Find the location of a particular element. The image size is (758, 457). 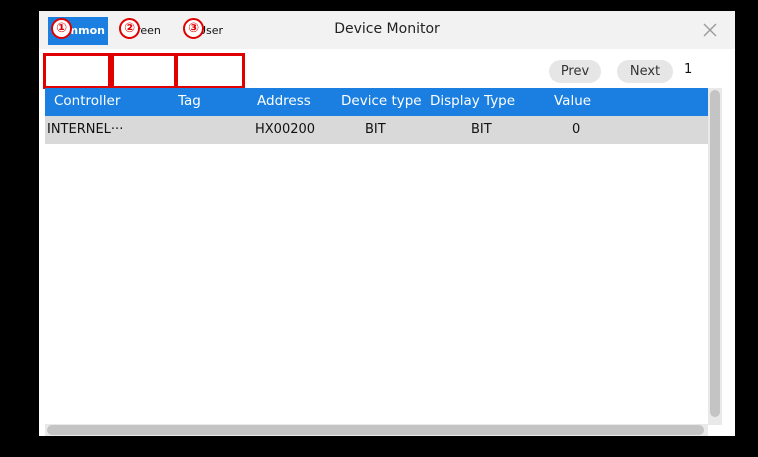

vertical-scrollbar is located at coordinates (715, 256).